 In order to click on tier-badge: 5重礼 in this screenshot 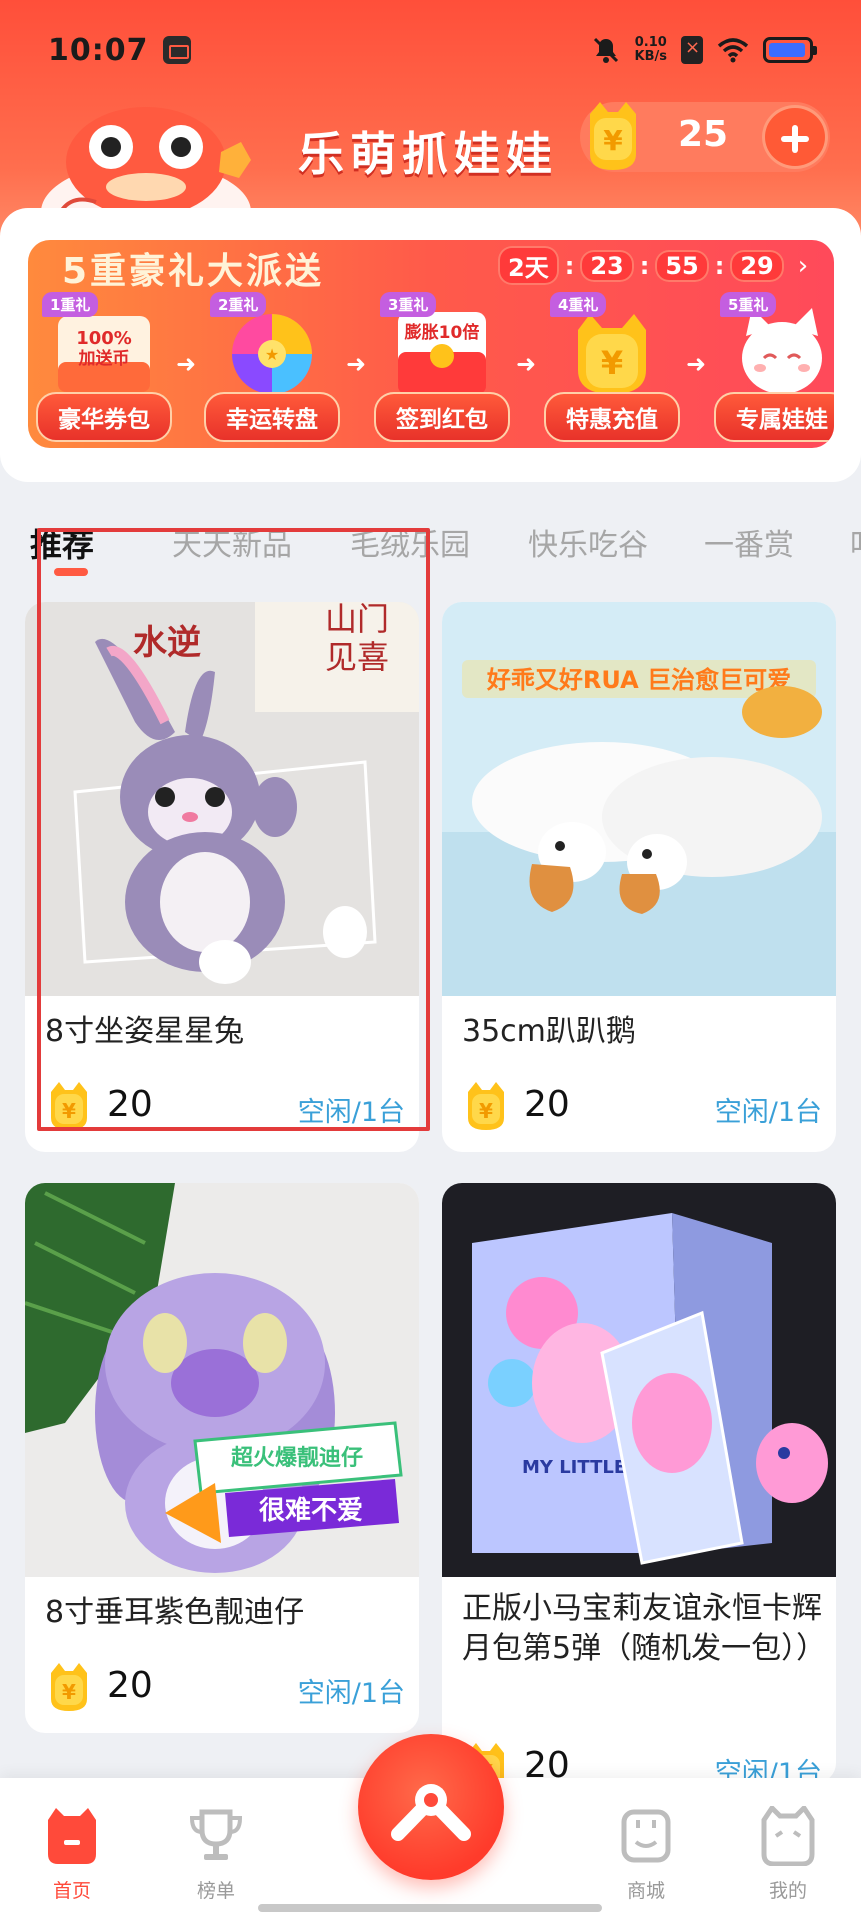, I will do `click(748, 304)`.